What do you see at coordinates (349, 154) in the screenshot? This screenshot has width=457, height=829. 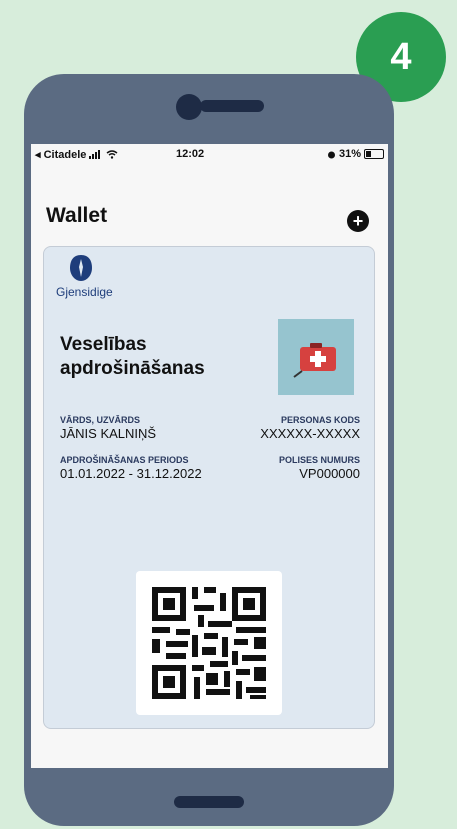 I see `battery-percent: 31%` at bounding box center [349, 154].